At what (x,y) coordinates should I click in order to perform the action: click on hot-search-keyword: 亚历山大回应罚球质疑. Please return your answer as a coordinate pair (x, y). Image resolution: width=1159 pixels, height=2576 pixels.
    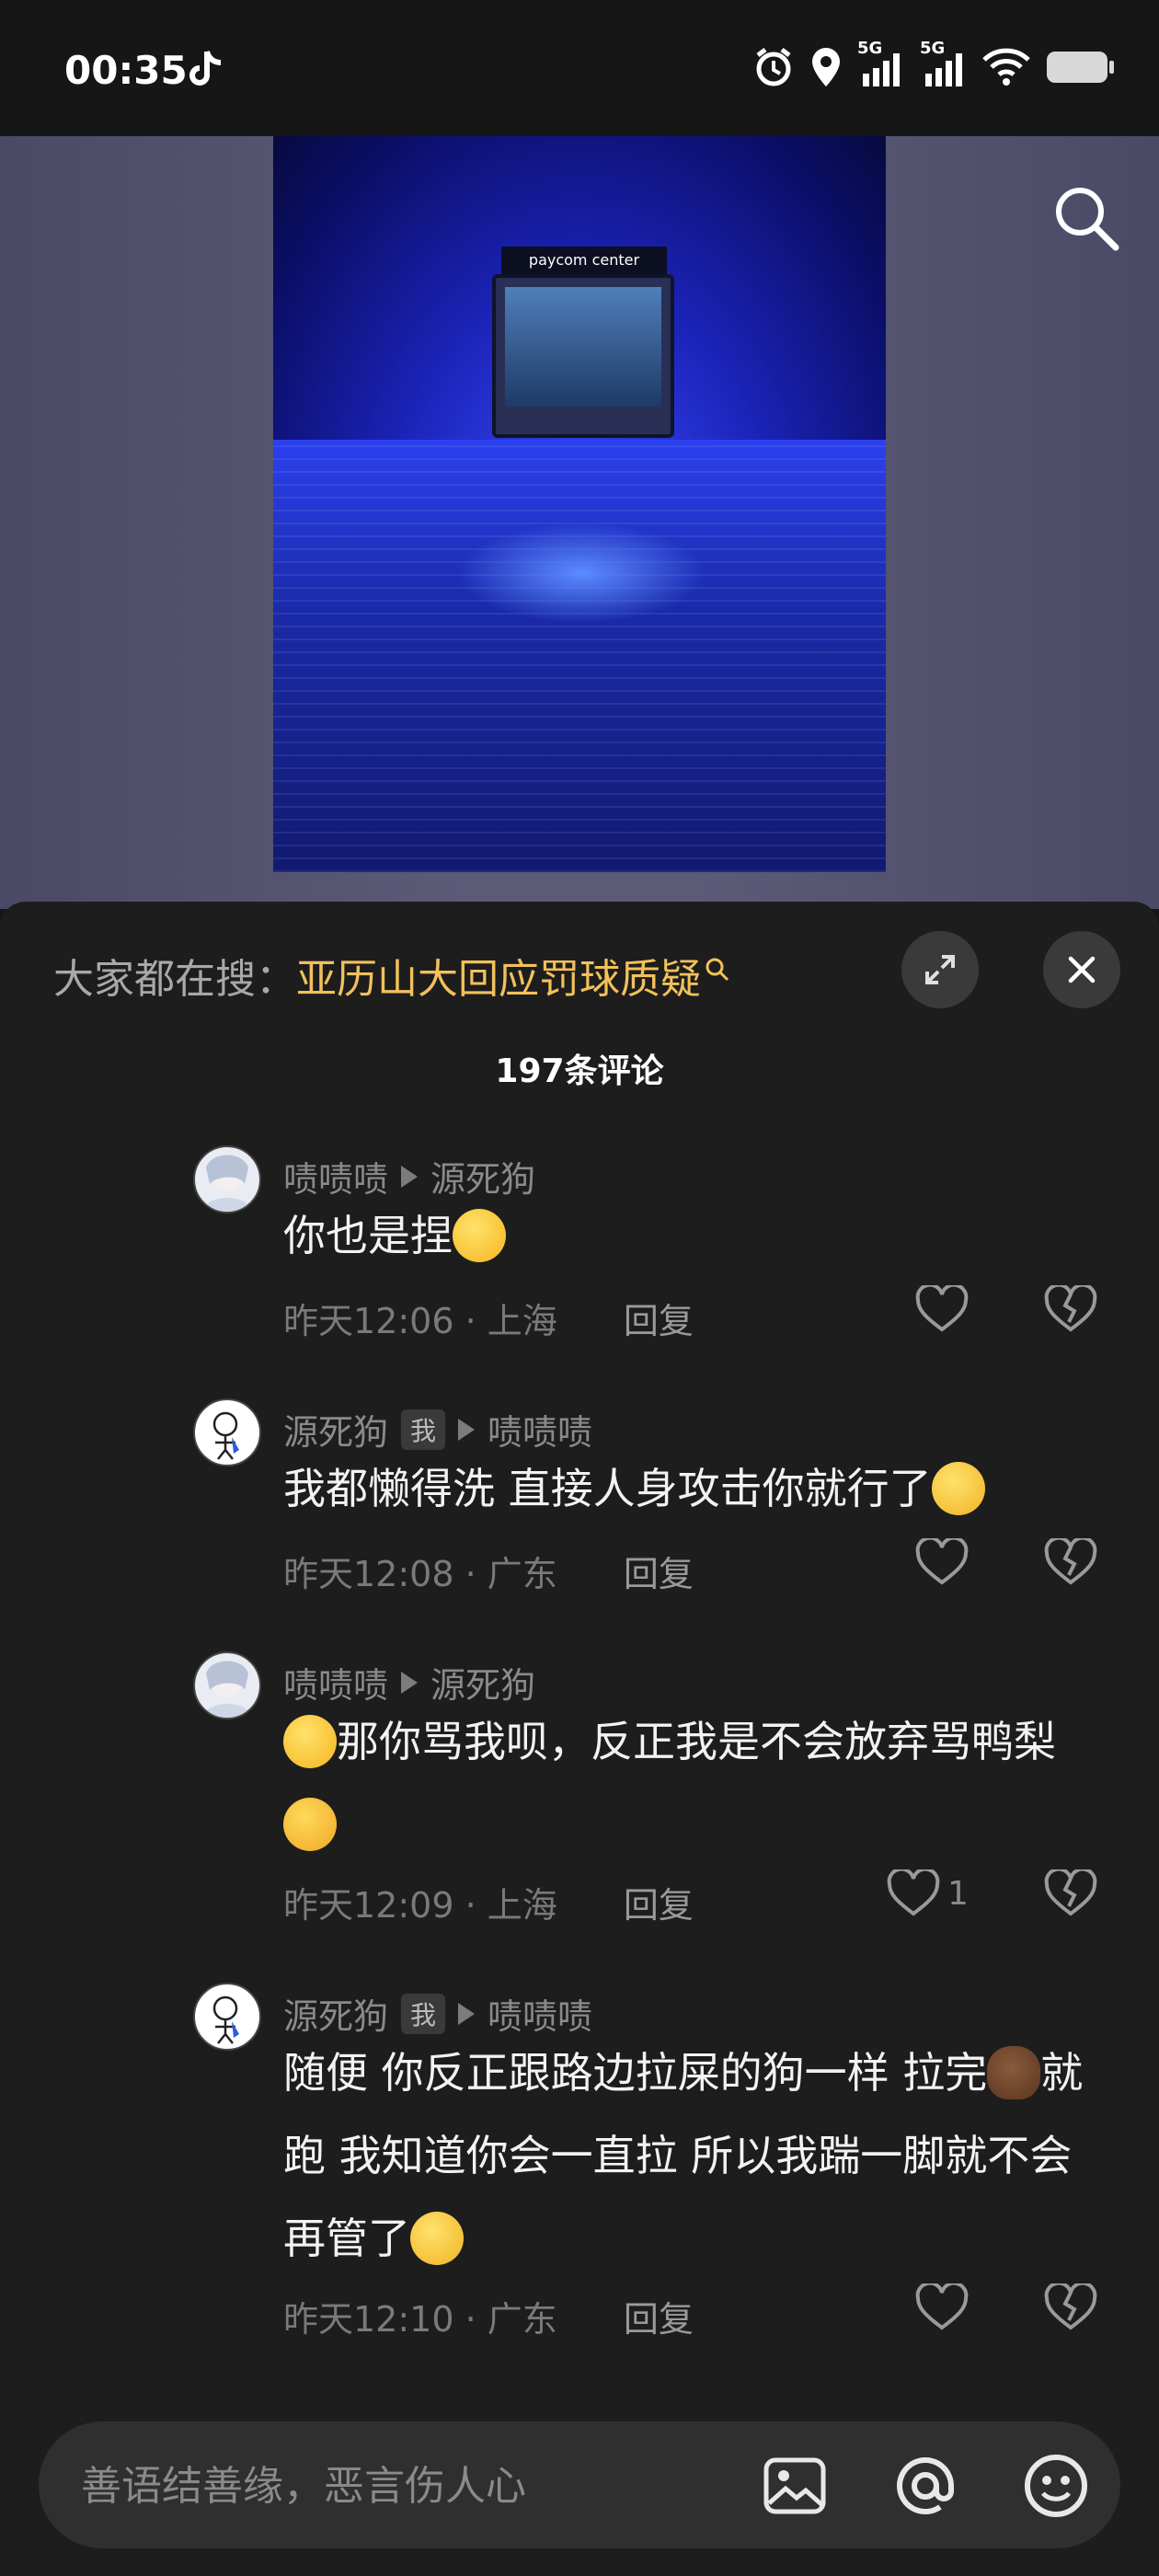
    Looking at the image, I should click on (498, 979).